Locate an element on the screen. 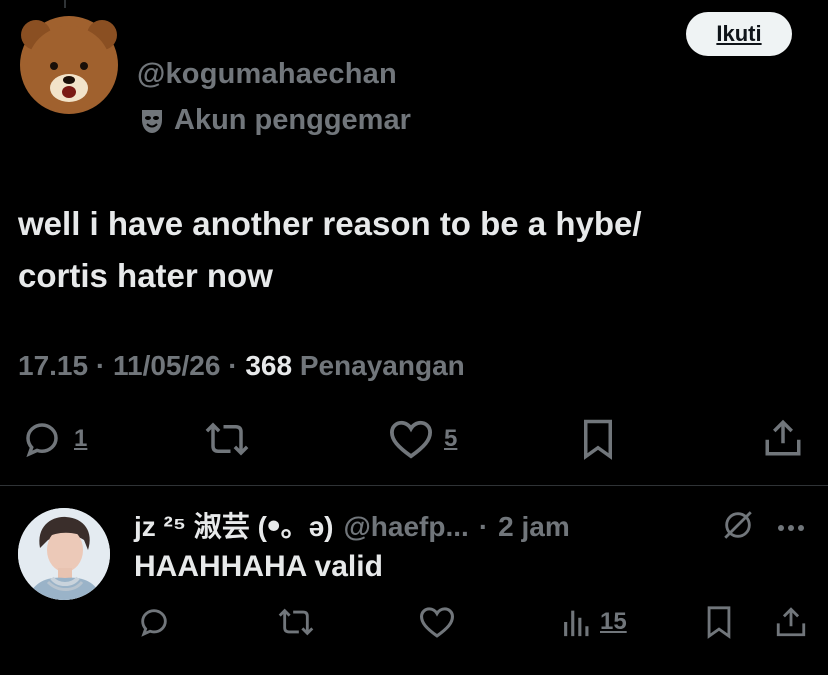  grok-button is located at coordinates (738, 527).